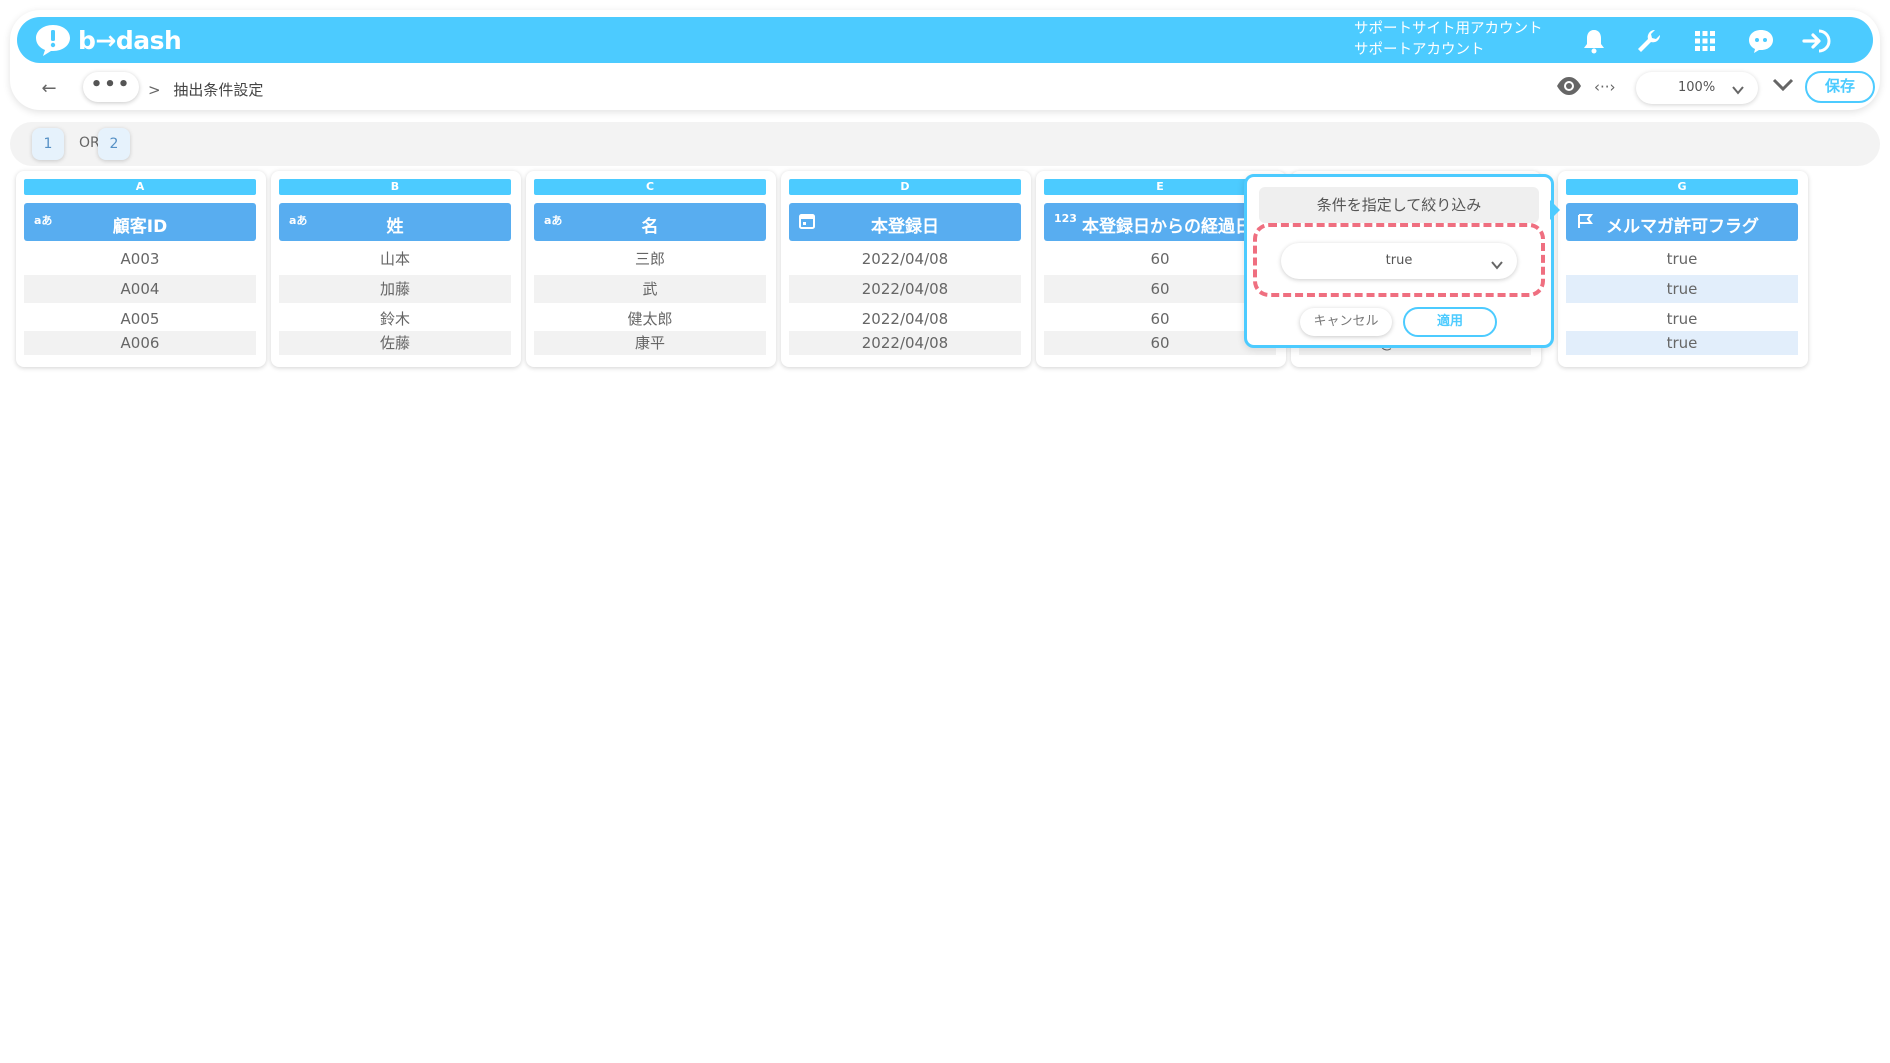 This screenshot has height=1063, width=1890. Describe the element at coordinates (1065, 218) in the screenshot. I see `number-type-icon: 123` at that location.